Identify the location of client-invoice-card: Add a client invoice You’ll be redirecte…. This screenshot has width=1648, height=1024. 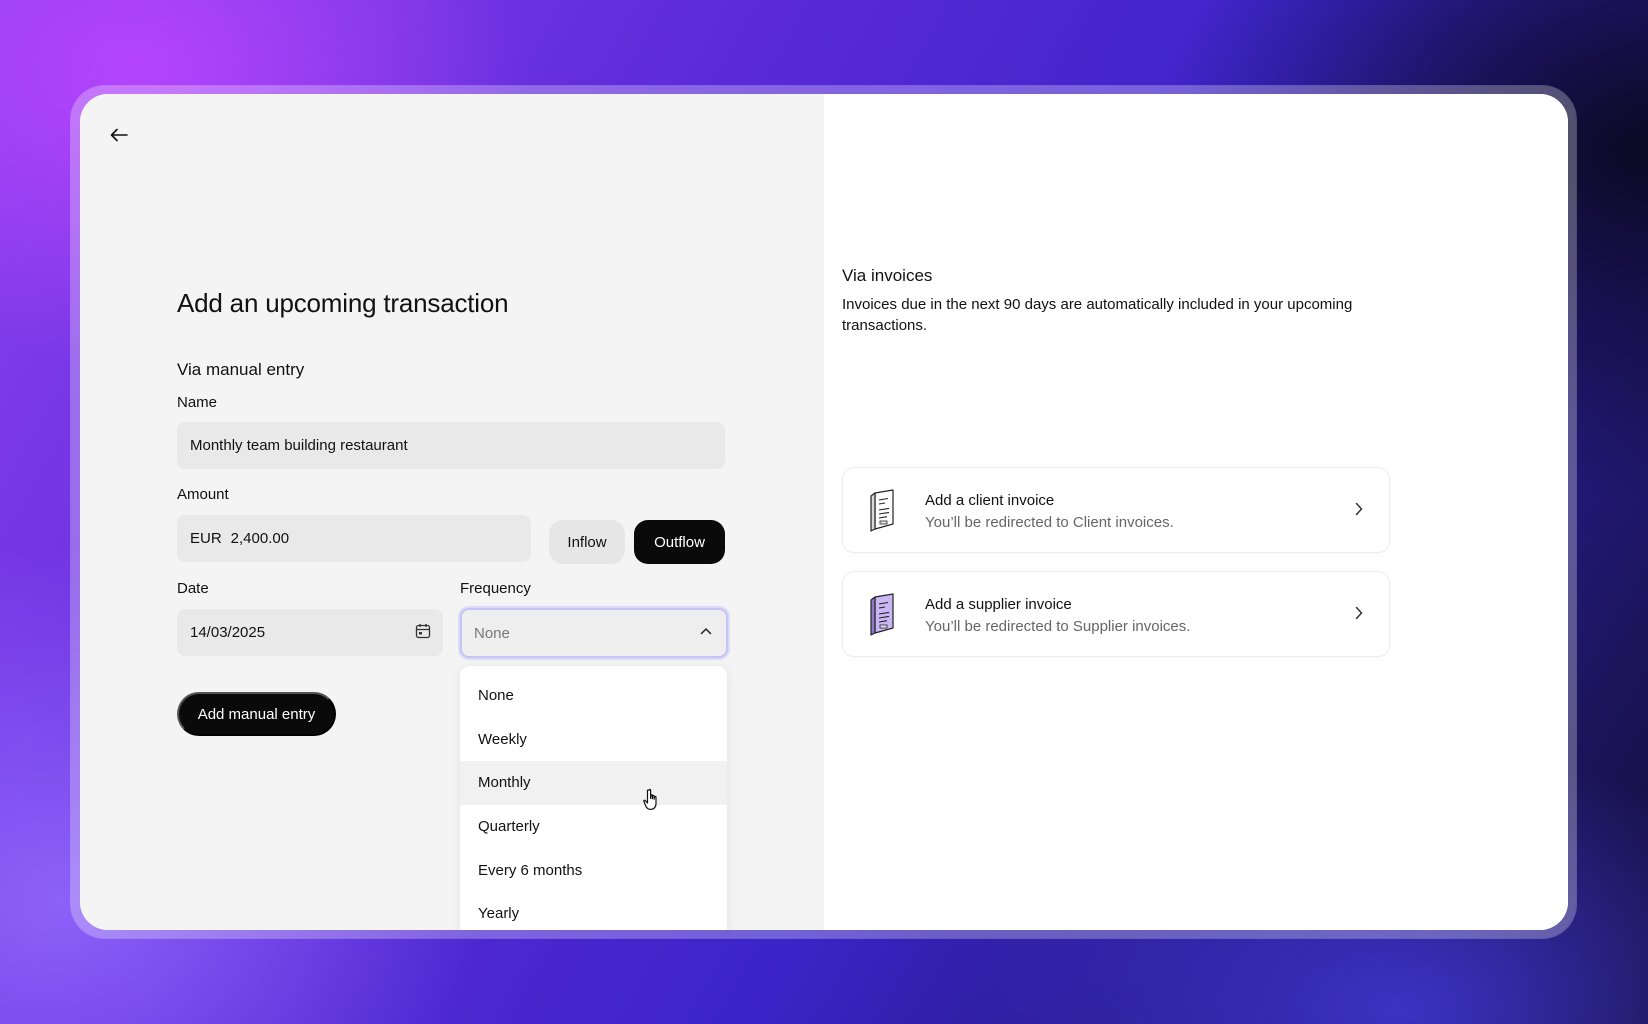
(1116, 510).